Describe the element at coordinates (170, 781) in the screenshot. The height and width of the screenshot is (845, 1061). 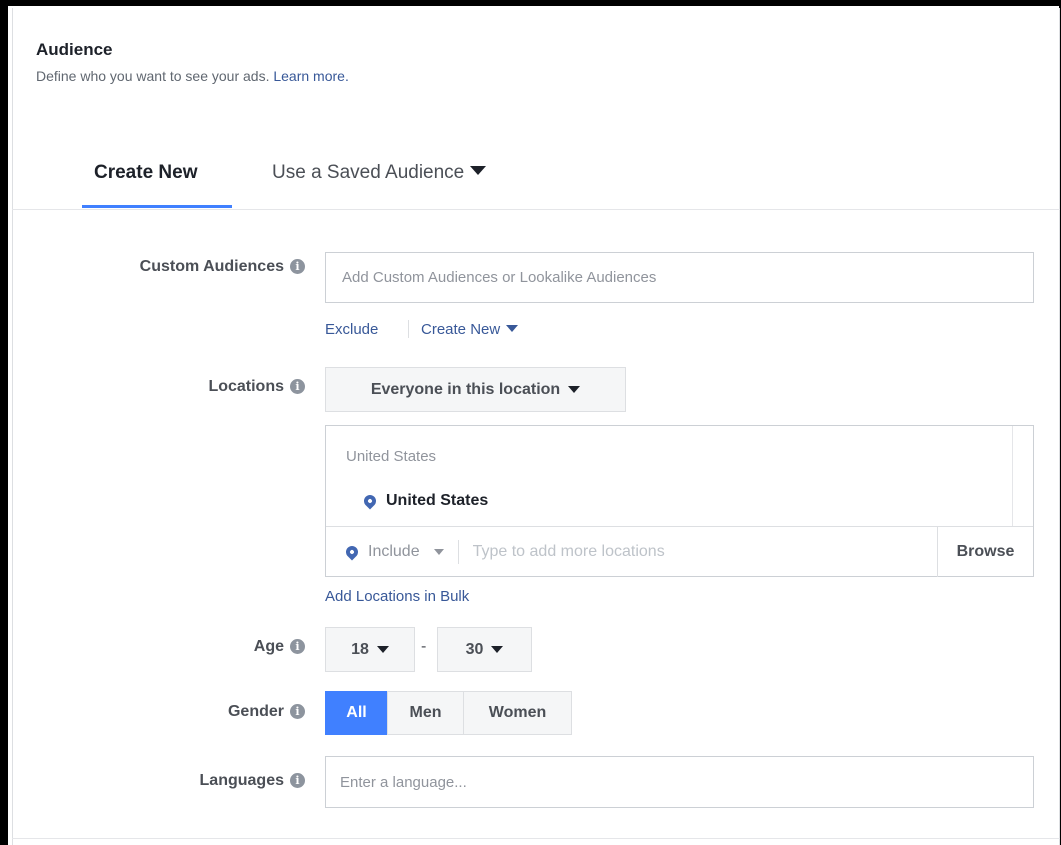
I see `languages-label: Languages i` at that location.